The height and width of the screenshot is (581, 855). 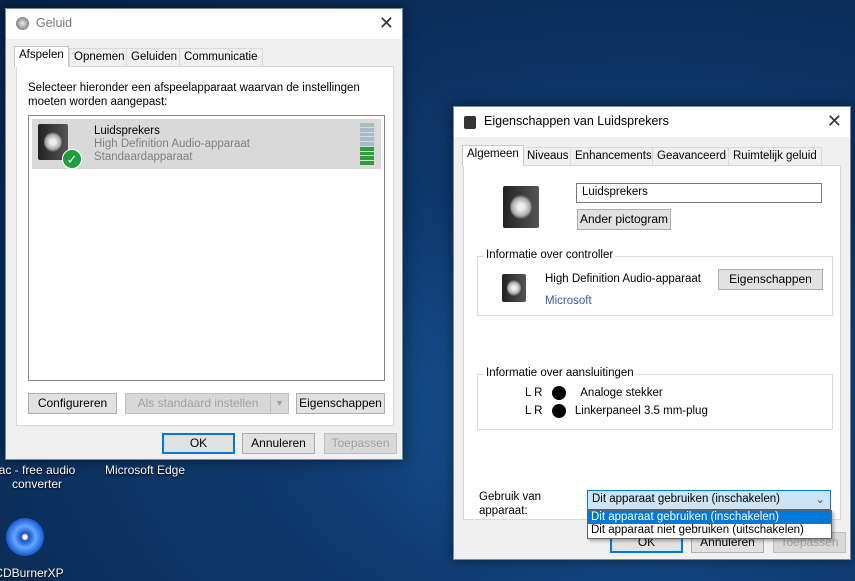 I want to click on window-title: Eigenschappen van Luidsprekers, so click(x=576, y=121).